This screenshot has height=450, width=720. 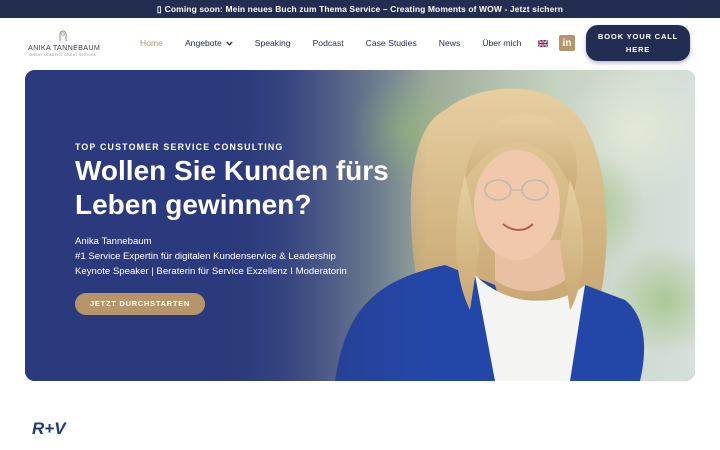 I want to click on chevron-down-icon, so click(x=229, y=43).